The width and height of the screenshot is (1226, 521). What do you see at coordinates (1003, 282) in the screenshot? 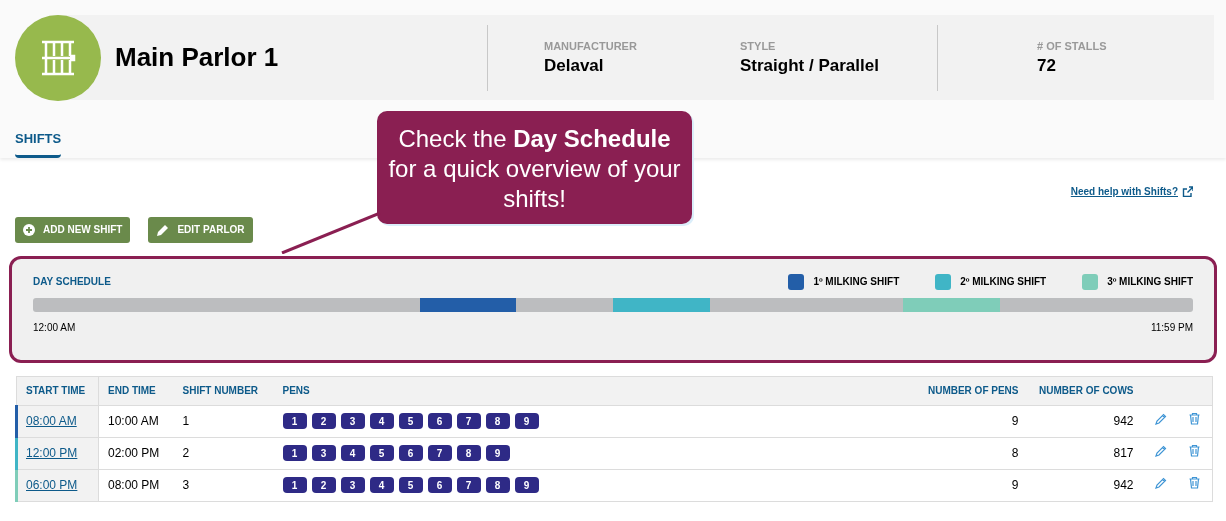
I see `legend-label: 2º MILKING SHIFT` at bounding box center [1003, 282].